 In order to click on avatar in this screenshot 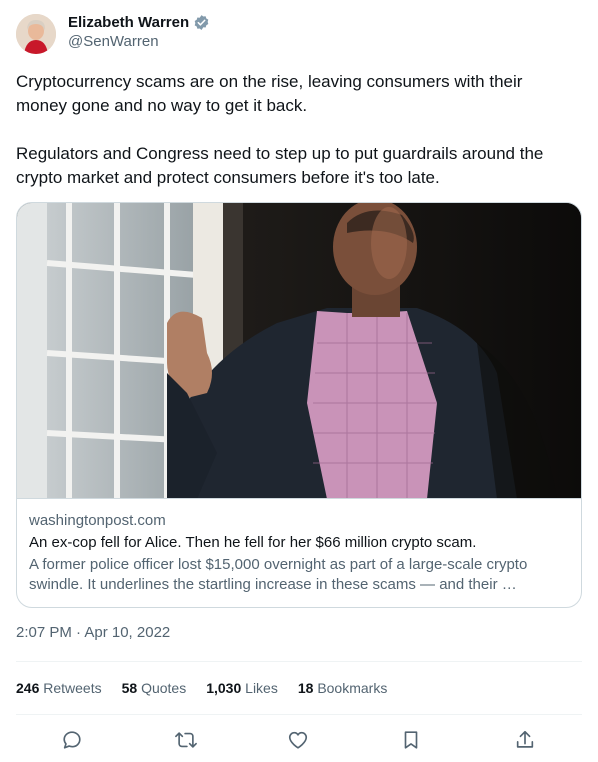, I will do `click(36, 34)`.